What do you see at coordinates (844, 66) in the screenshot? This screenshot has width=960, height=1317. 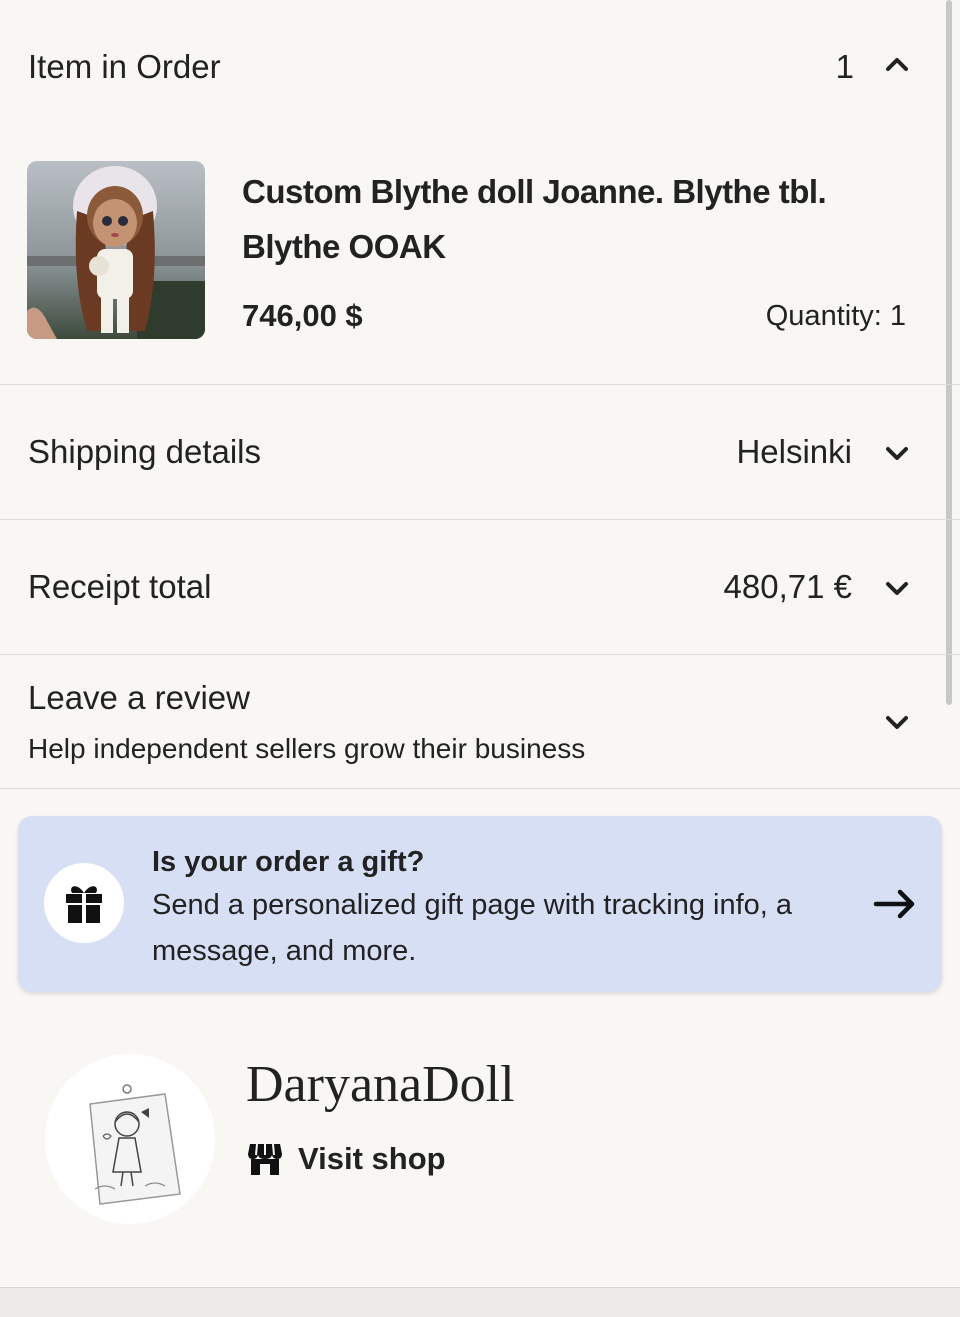 I see `order-items-count: 1` at bounding box center [844, 66].